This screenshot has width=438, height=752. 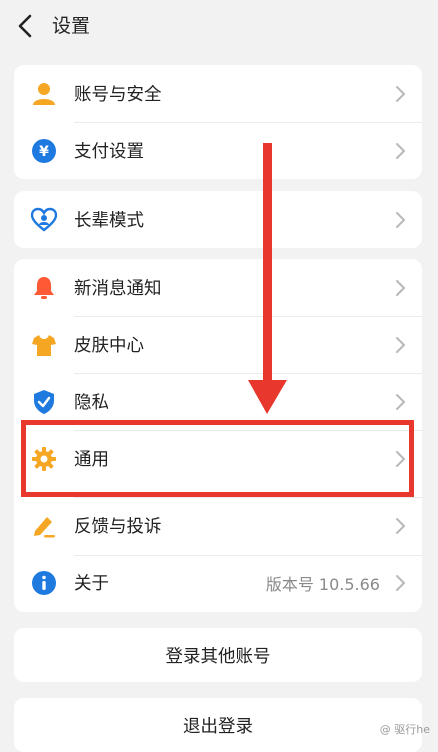 I want to click on header: 设置, so click(x=219, y=28).